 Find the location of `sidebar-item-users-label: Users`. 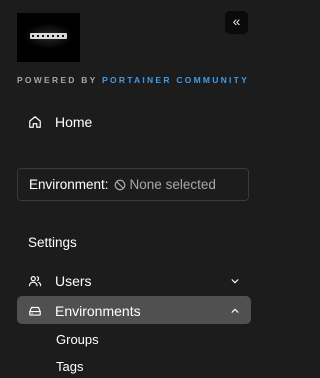

sidebar-item-users-label: Users is located at coordinates (73, 281).